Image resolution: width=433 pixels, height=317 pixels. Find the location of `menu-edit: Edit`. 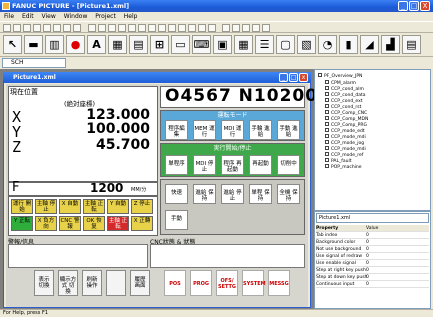

menu-edit: Edit is located at coordinates (28, 16).